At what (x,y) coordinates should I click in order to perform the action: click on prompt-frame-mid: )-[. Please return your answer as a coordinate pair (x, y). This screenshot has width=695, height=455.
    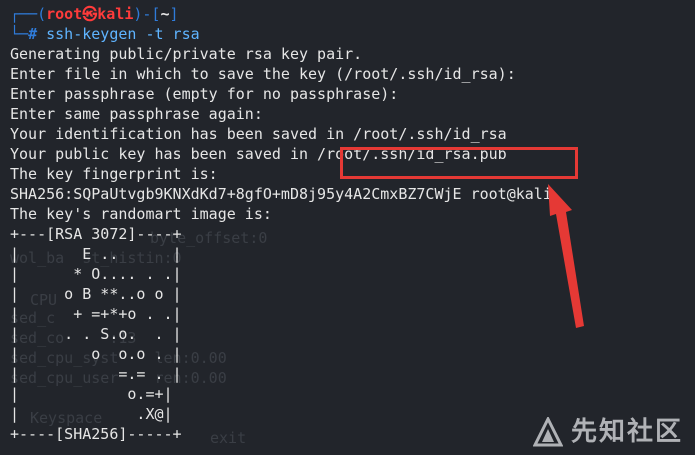
    Looking at the image, I should click on (147, 14).